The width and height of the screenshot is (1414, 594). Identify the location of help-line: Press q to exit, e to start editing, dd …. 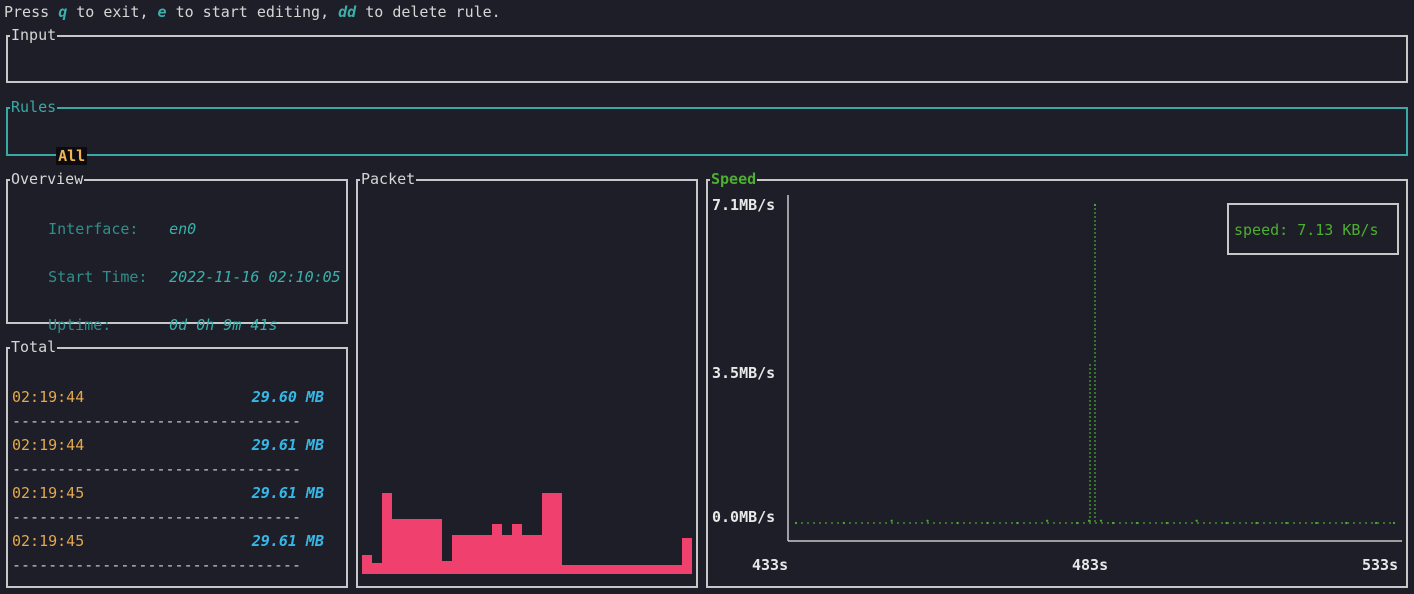
(252, 12).